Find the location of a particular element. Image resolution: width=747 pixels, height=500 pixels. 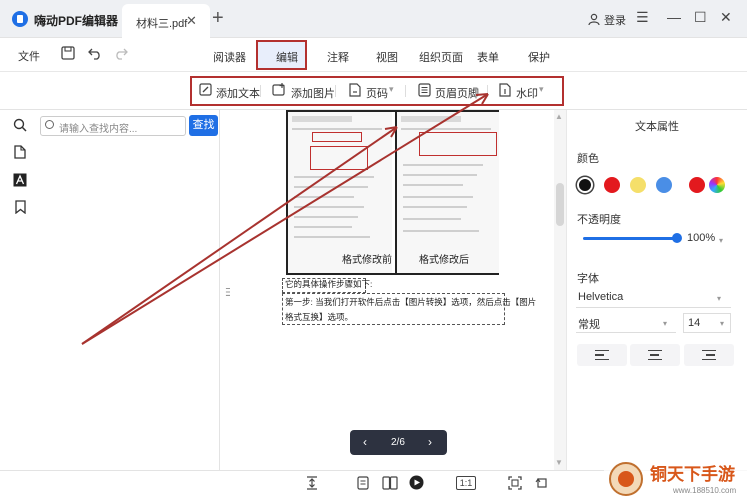

single-page-icon is located at coordinates (363, 483).